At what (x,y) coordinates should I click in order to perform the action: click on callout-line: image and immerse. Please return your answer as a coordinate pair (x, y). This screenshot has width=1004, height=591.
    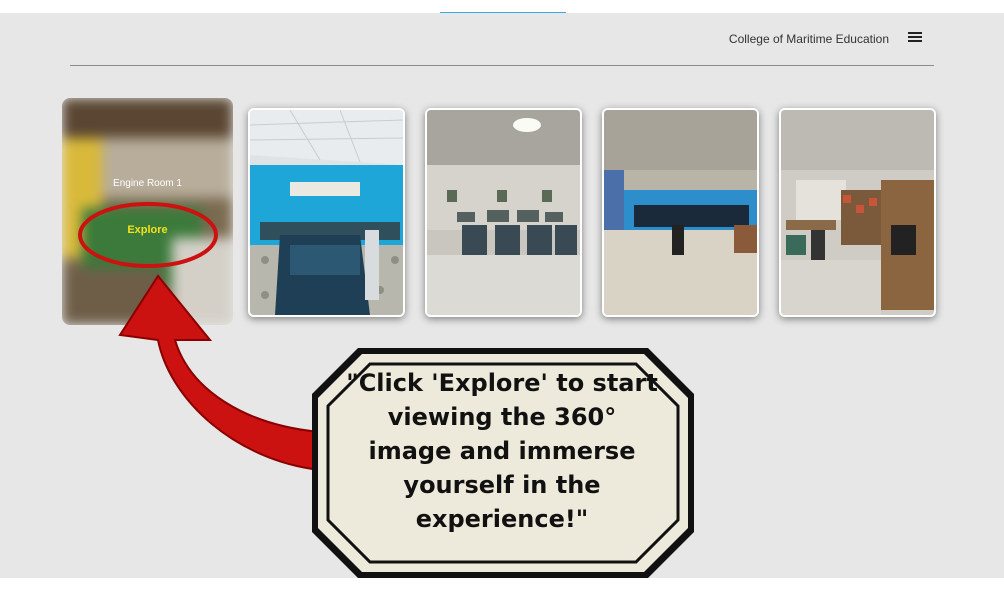
    Looking at the image, I should click on (502, 451).